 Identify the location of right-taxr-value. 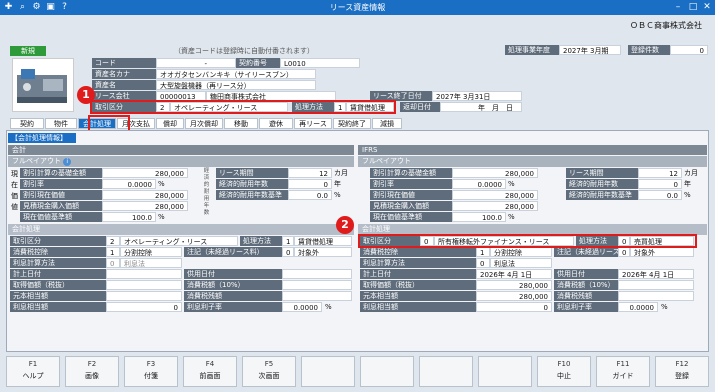
(656, 285).